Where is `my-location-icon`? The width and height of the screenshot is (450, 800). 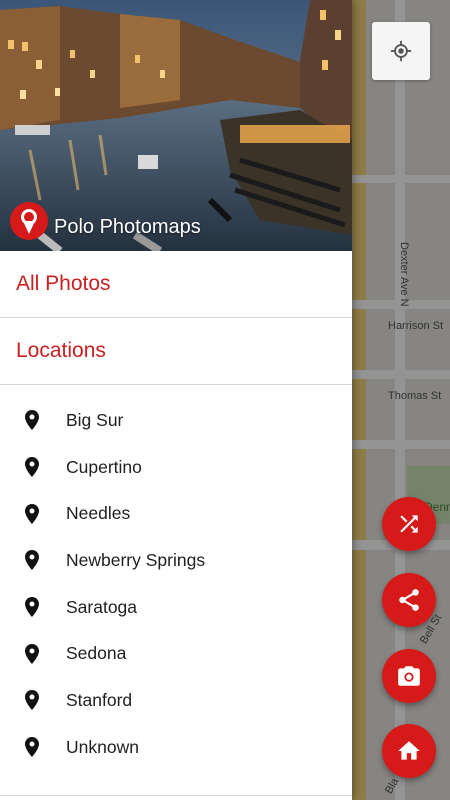
my-location-icon is located at coordinates (401, 51).